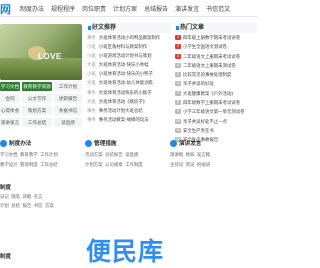  Describe the element at coordinates (91, 65) in the screenshot. I see `item-tag: 大班` at that location.